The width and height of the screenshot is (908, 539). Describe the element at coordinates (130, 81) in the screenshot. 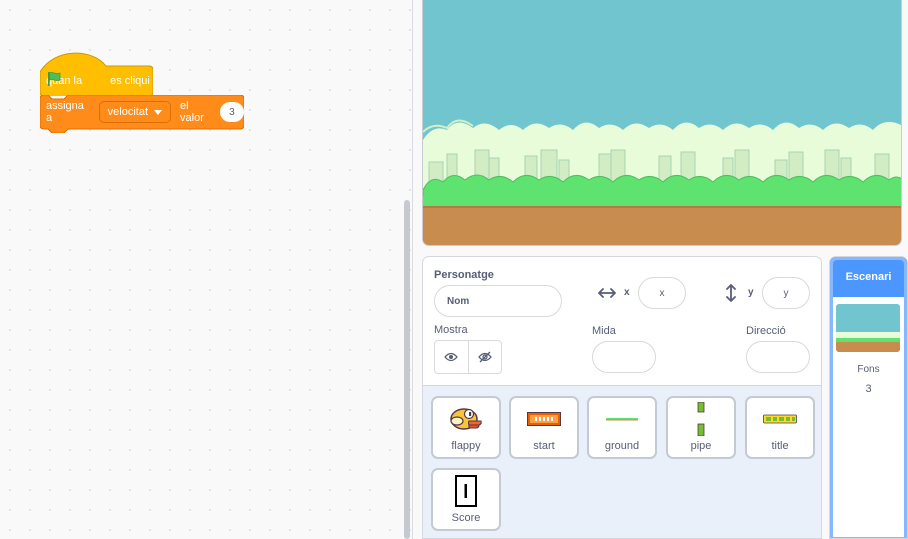

I see `hat-text-after: es cliqui` at that location.